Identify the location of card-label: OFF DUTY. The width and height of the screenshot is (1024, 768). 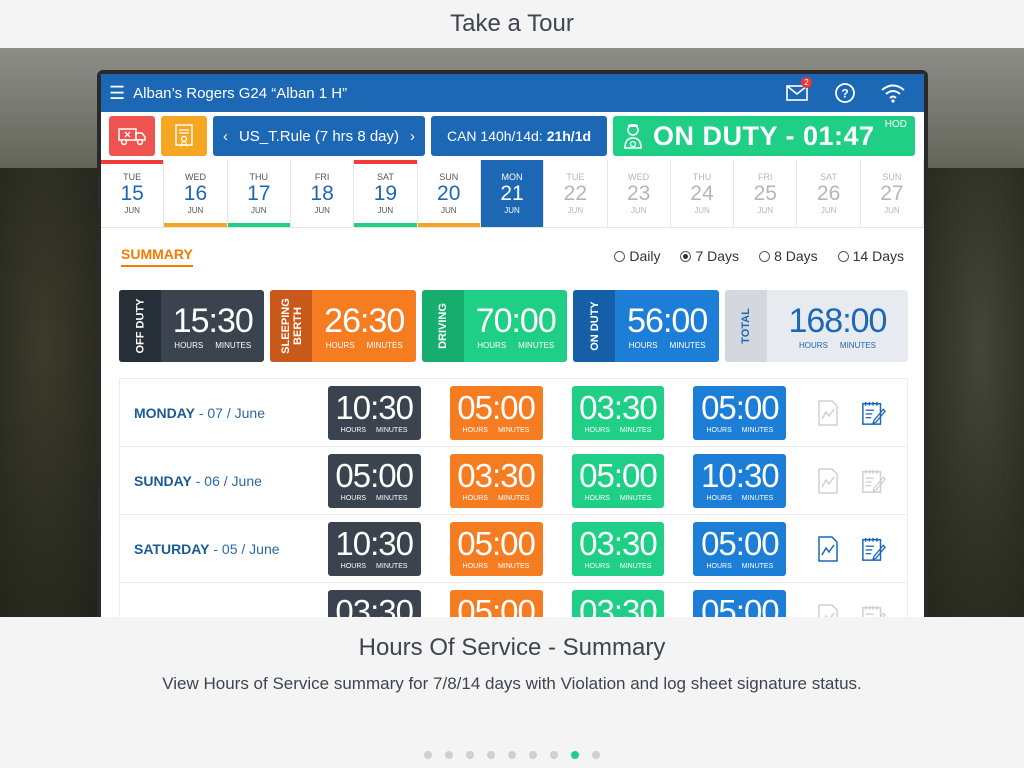
(140, 326).